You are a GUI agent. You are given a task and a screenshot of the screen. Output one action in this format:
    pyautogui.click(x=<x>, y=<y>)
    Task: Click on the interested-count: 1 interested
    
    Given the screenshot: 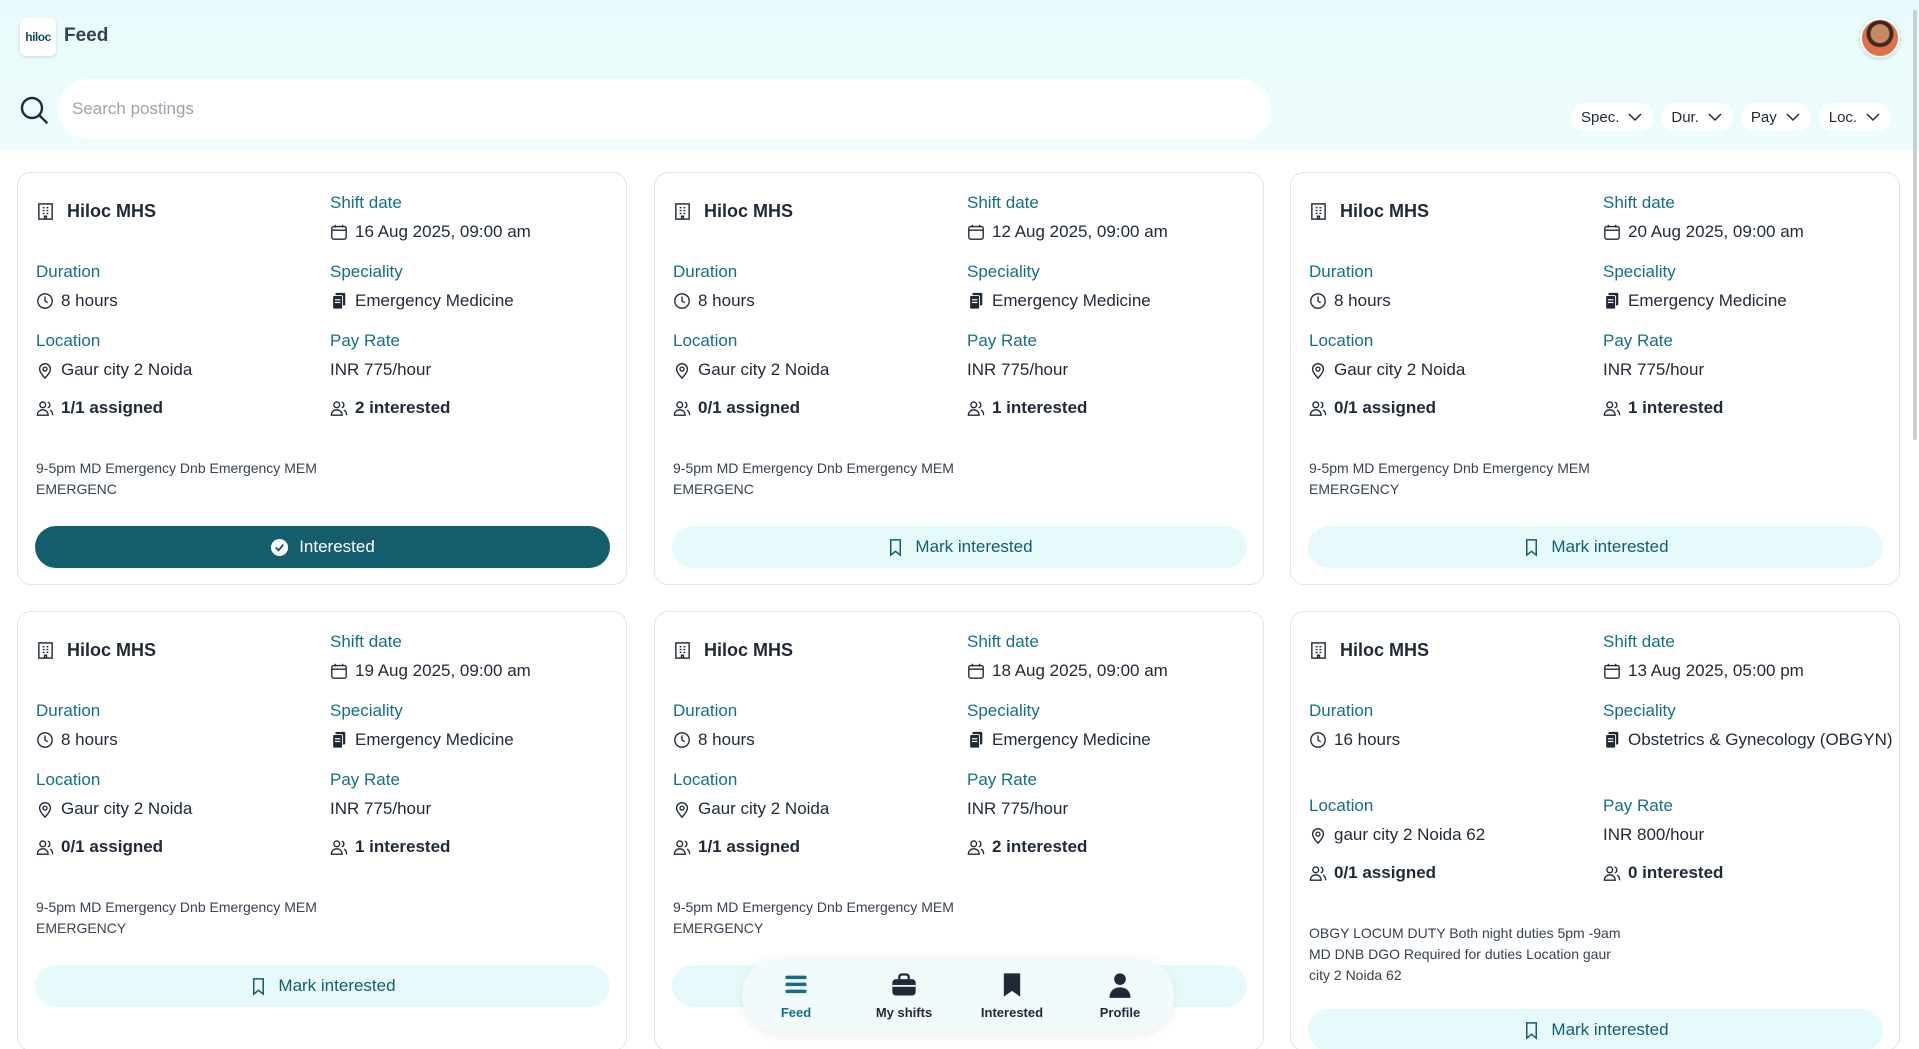 What is the action you would take?
    pyautogui.click(x=390, y=847)
    